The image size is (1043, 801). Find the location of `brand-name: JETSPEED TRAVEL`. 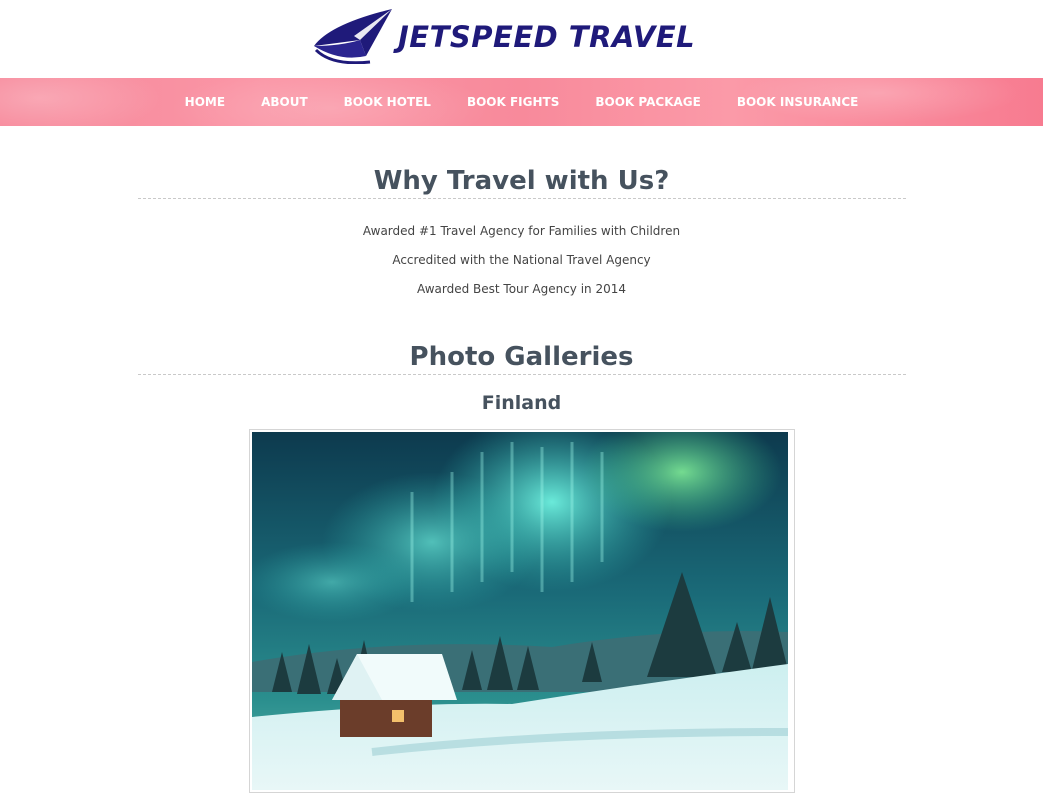

brand-name: JETSPEED TRAVEL is located at coordinates (547, 37).